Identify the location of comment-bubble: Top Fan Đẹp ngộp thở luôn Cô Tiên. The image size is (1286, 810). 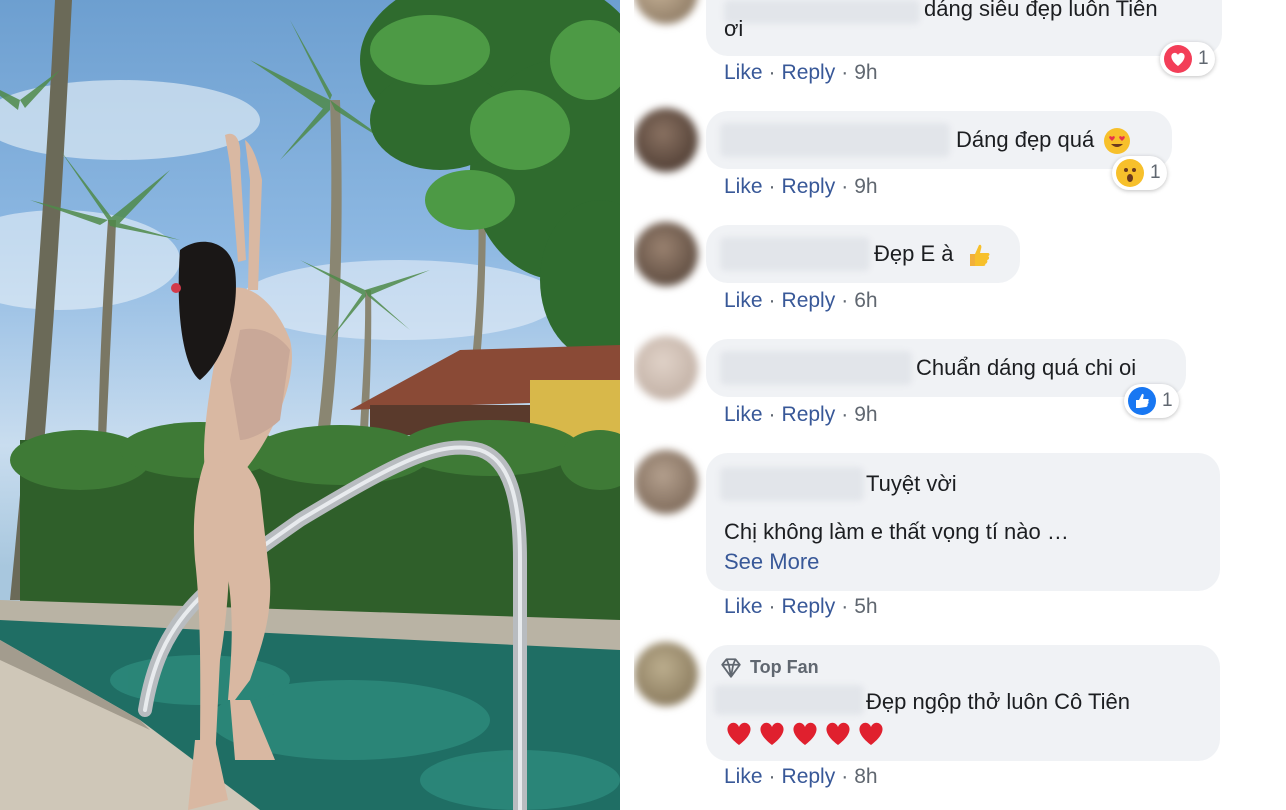
(963, 703).